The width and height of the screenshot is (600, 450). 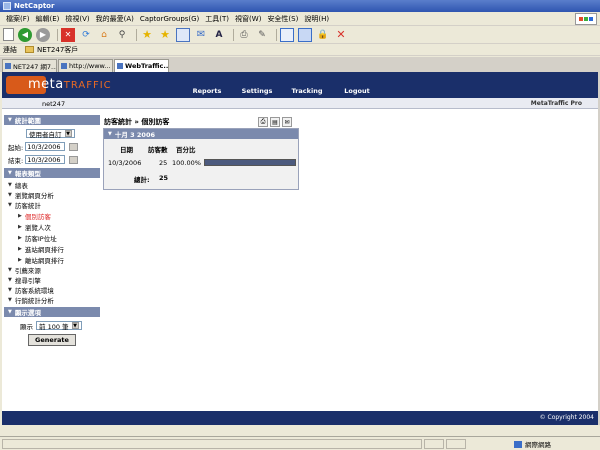 What do you see at coordinates (217, 19) in the screenshot?
I see `menu-tools: 工具(T)` at bounding box center [217, 19].